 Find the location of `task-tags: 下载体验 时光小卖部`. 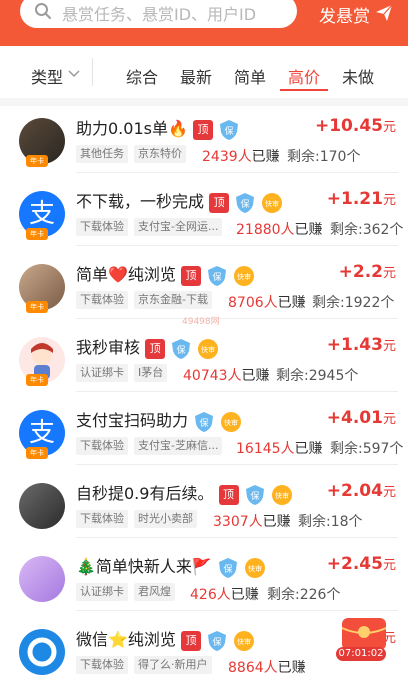

task-tags: 下载体验 时光小卖部 is located at coordinates (139, 519).